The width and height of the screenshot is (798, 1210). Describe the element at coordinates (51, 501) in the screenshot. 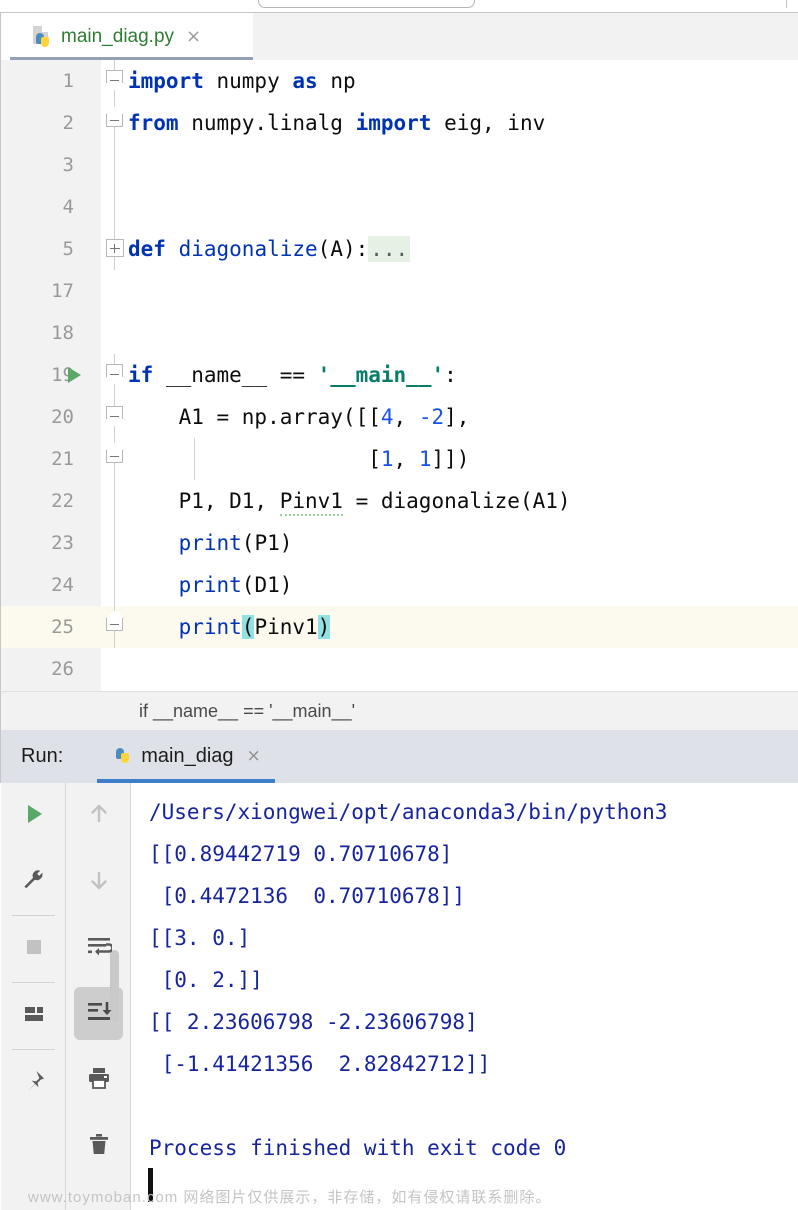

I see `line-number: 22` at that location.